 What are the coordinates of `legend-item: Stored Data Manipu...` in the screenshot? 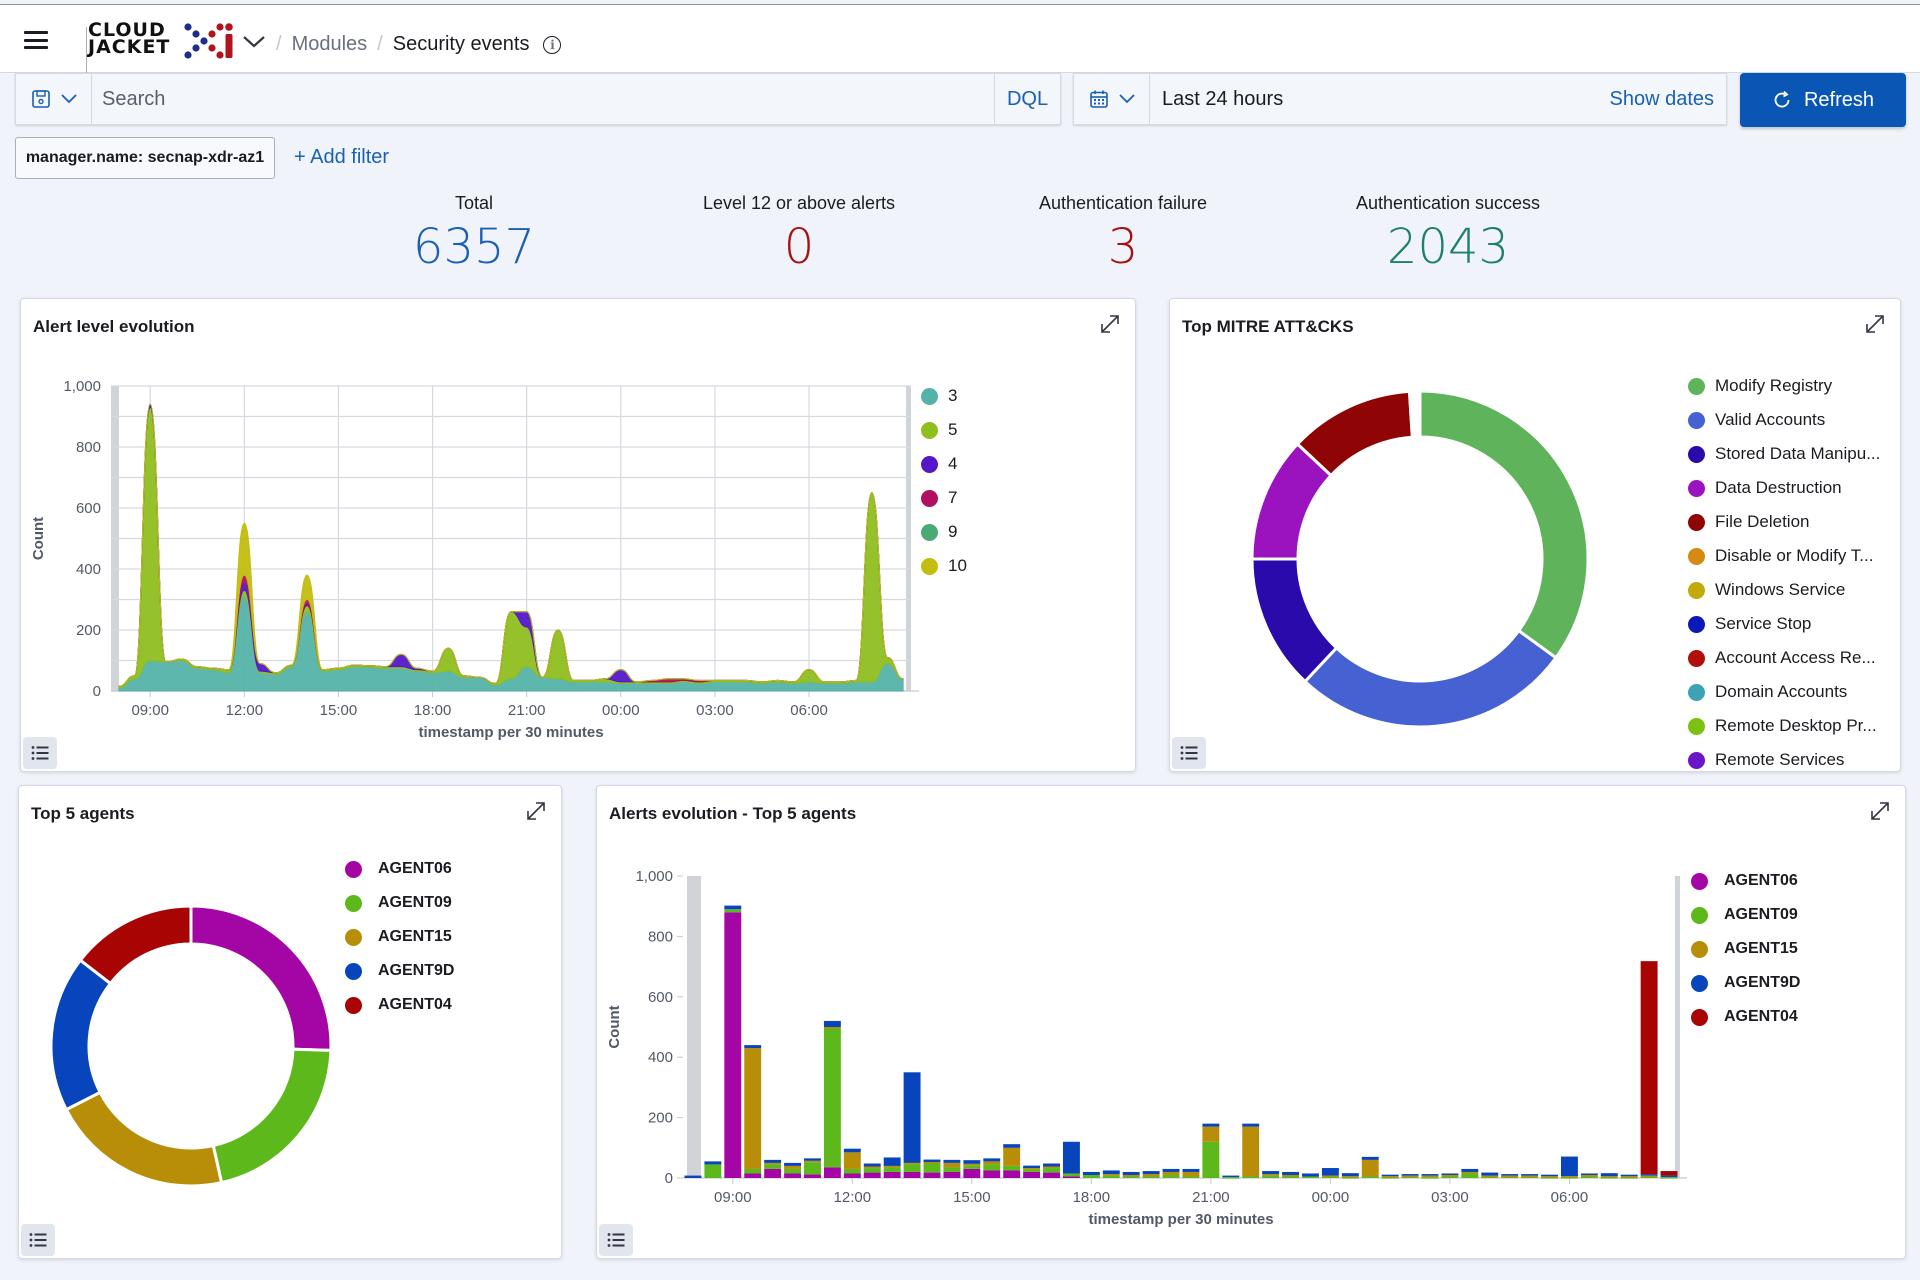 It's located at (1784, 454).